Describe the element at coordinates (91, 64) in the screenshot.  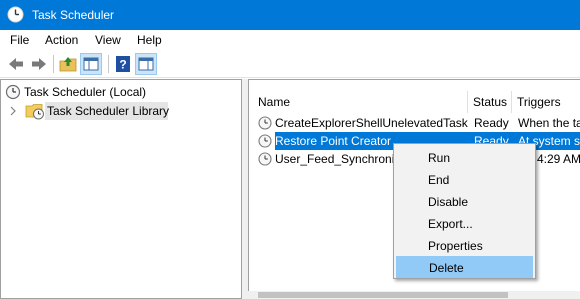
I see `show-hide-tree-icon` at that location.